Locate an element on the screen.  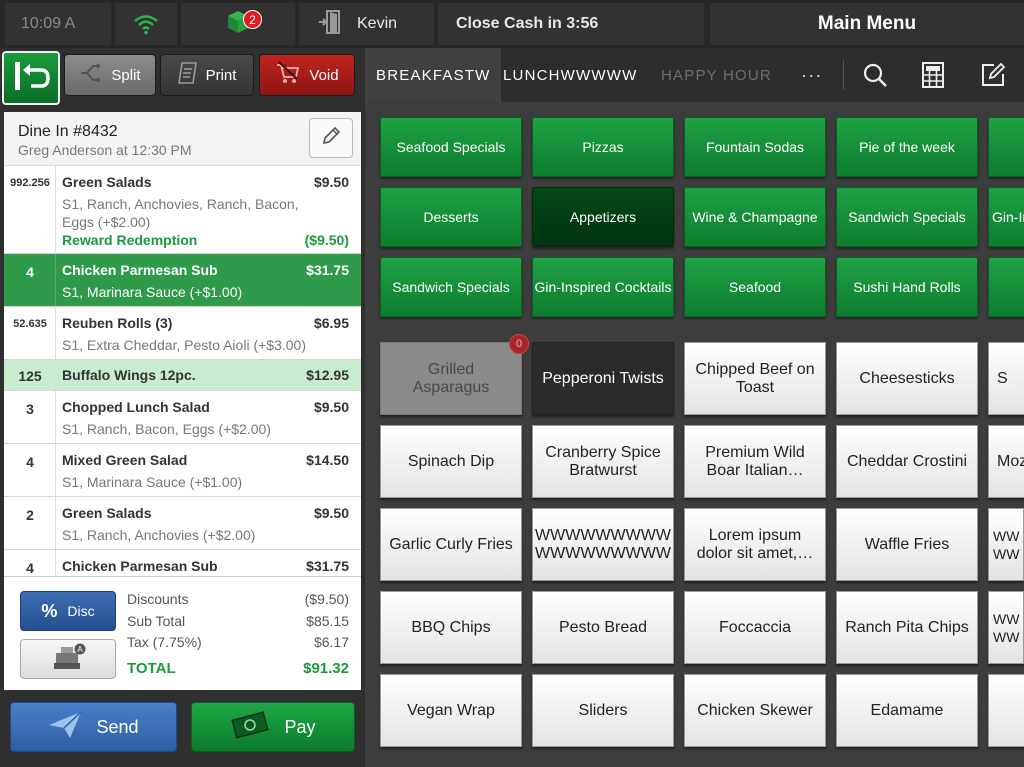
product-bbq-chips: BBQ Chips is located at coordinates (451, 627).